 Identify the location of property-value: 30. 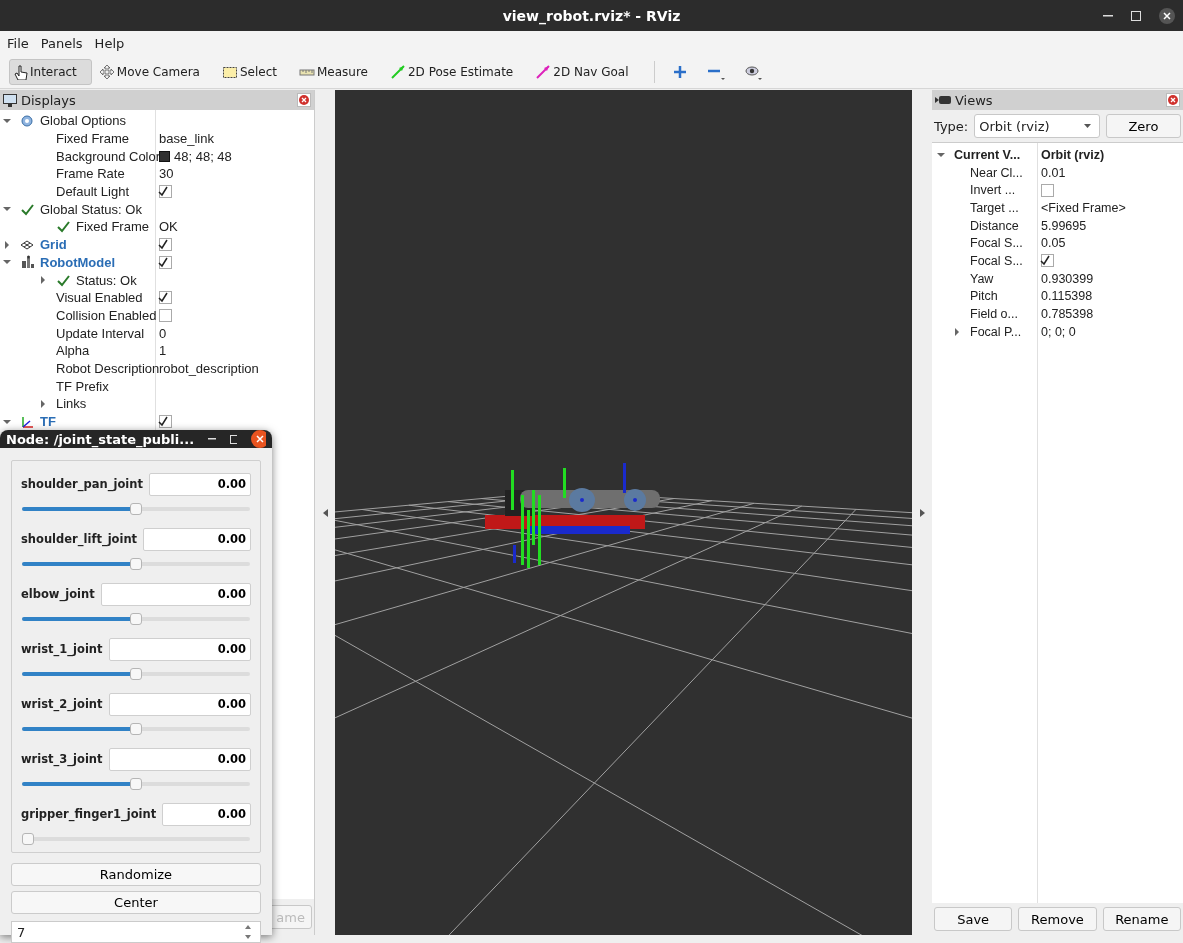
(166, 174).